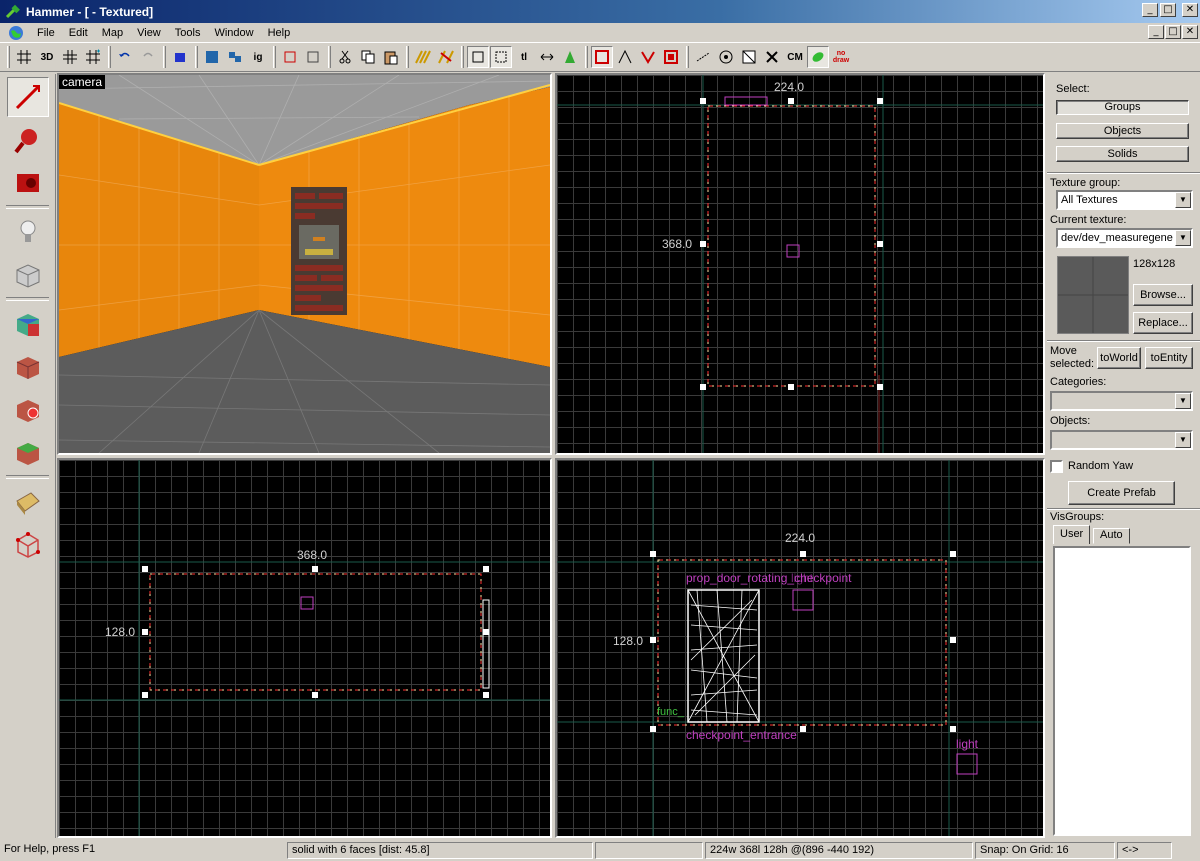 This screenshot has width=1200, height=861. Describe the element at coordinates (1122, 691) in the screenshot. I see `visgroups-list` at that location.